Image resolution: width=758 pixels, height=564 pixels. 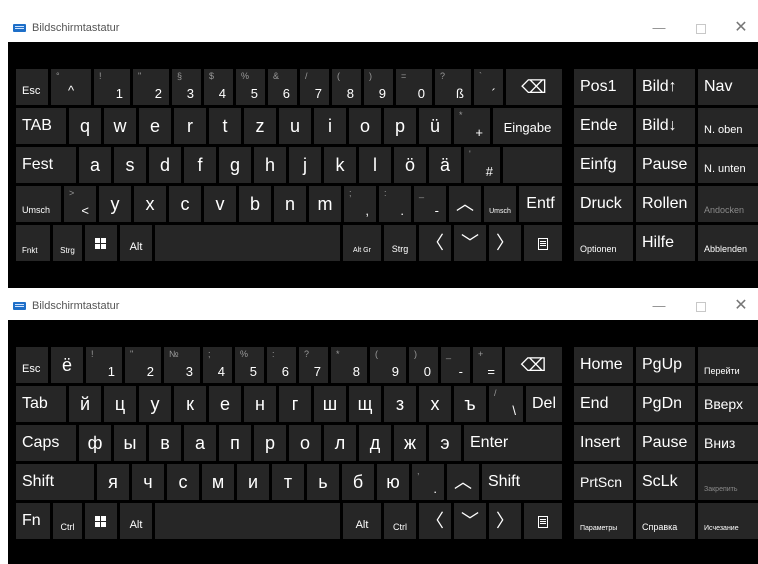 What do you see at coordinates (701, 28) in the screenshot?
I see `maximize-button` at bounding box center [701, 28].